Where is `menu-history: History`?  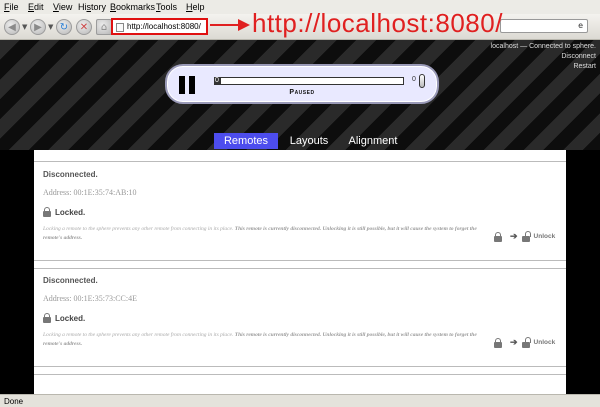
menu-history: History is located at coordinates (92, 7).